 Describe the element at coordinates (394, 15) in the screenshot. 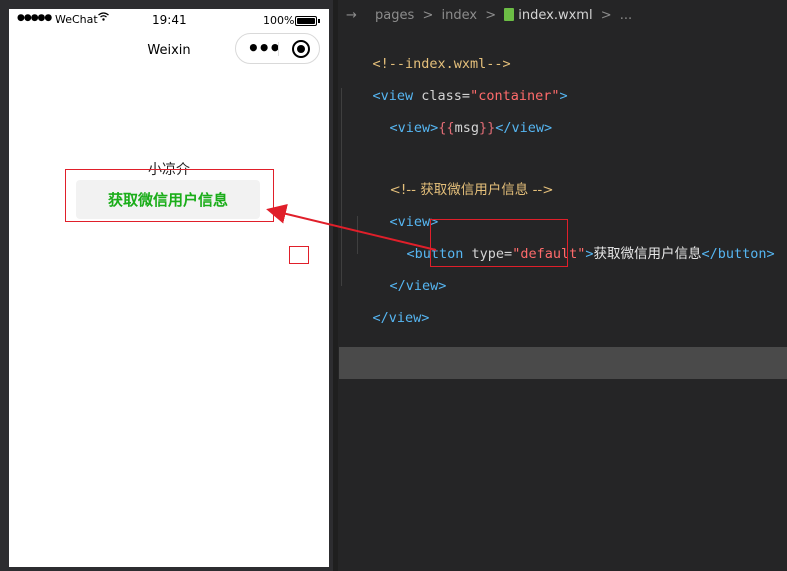

I see `breadcrumb-item-pages: pages` at that location.